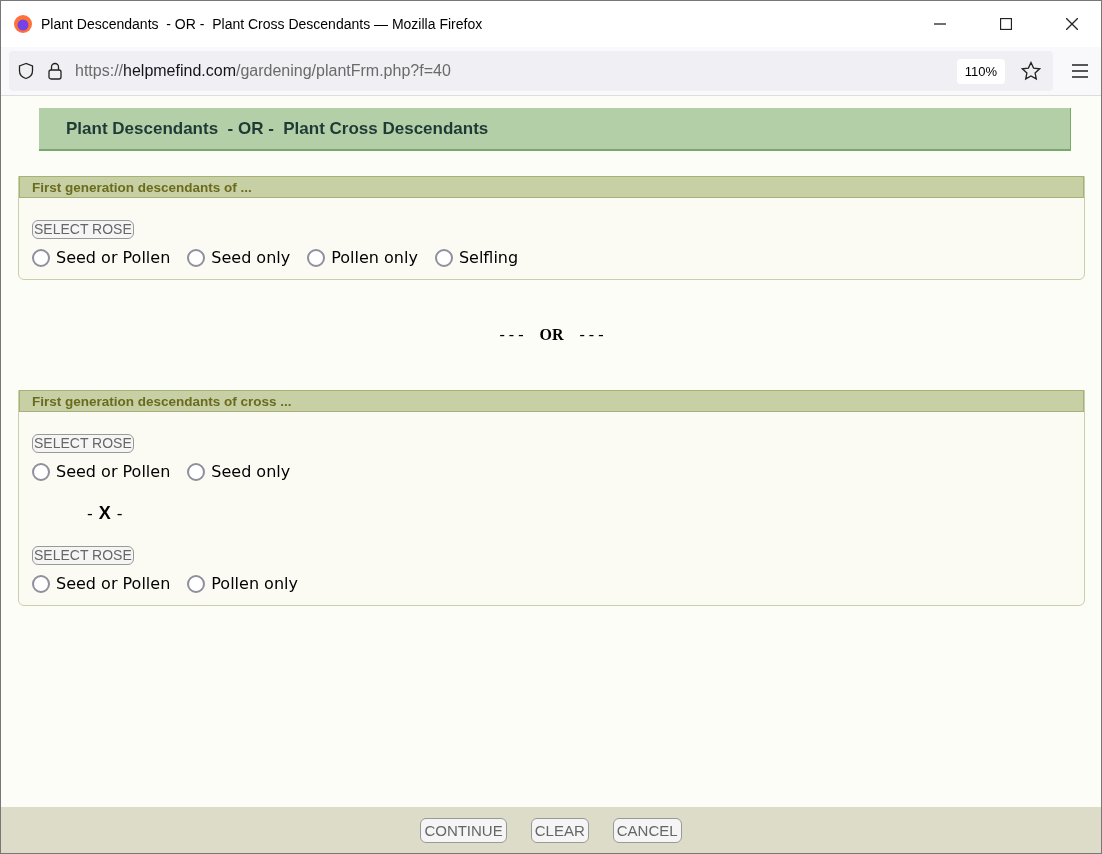 This screenshot has height=854, width=1102. Describe the element at coordinates (23, 24) in the screenshot. I see `browser-logo-icon` at that location.